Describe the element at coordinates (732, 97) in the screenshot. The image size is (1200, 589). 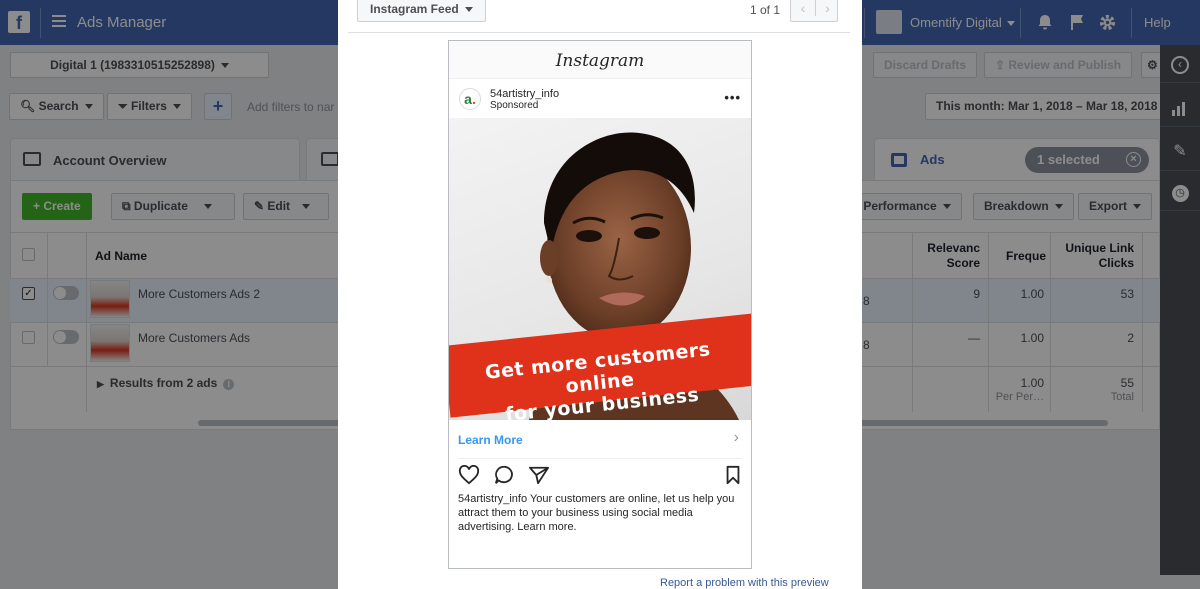
I see `more-icon: •••` at that location.